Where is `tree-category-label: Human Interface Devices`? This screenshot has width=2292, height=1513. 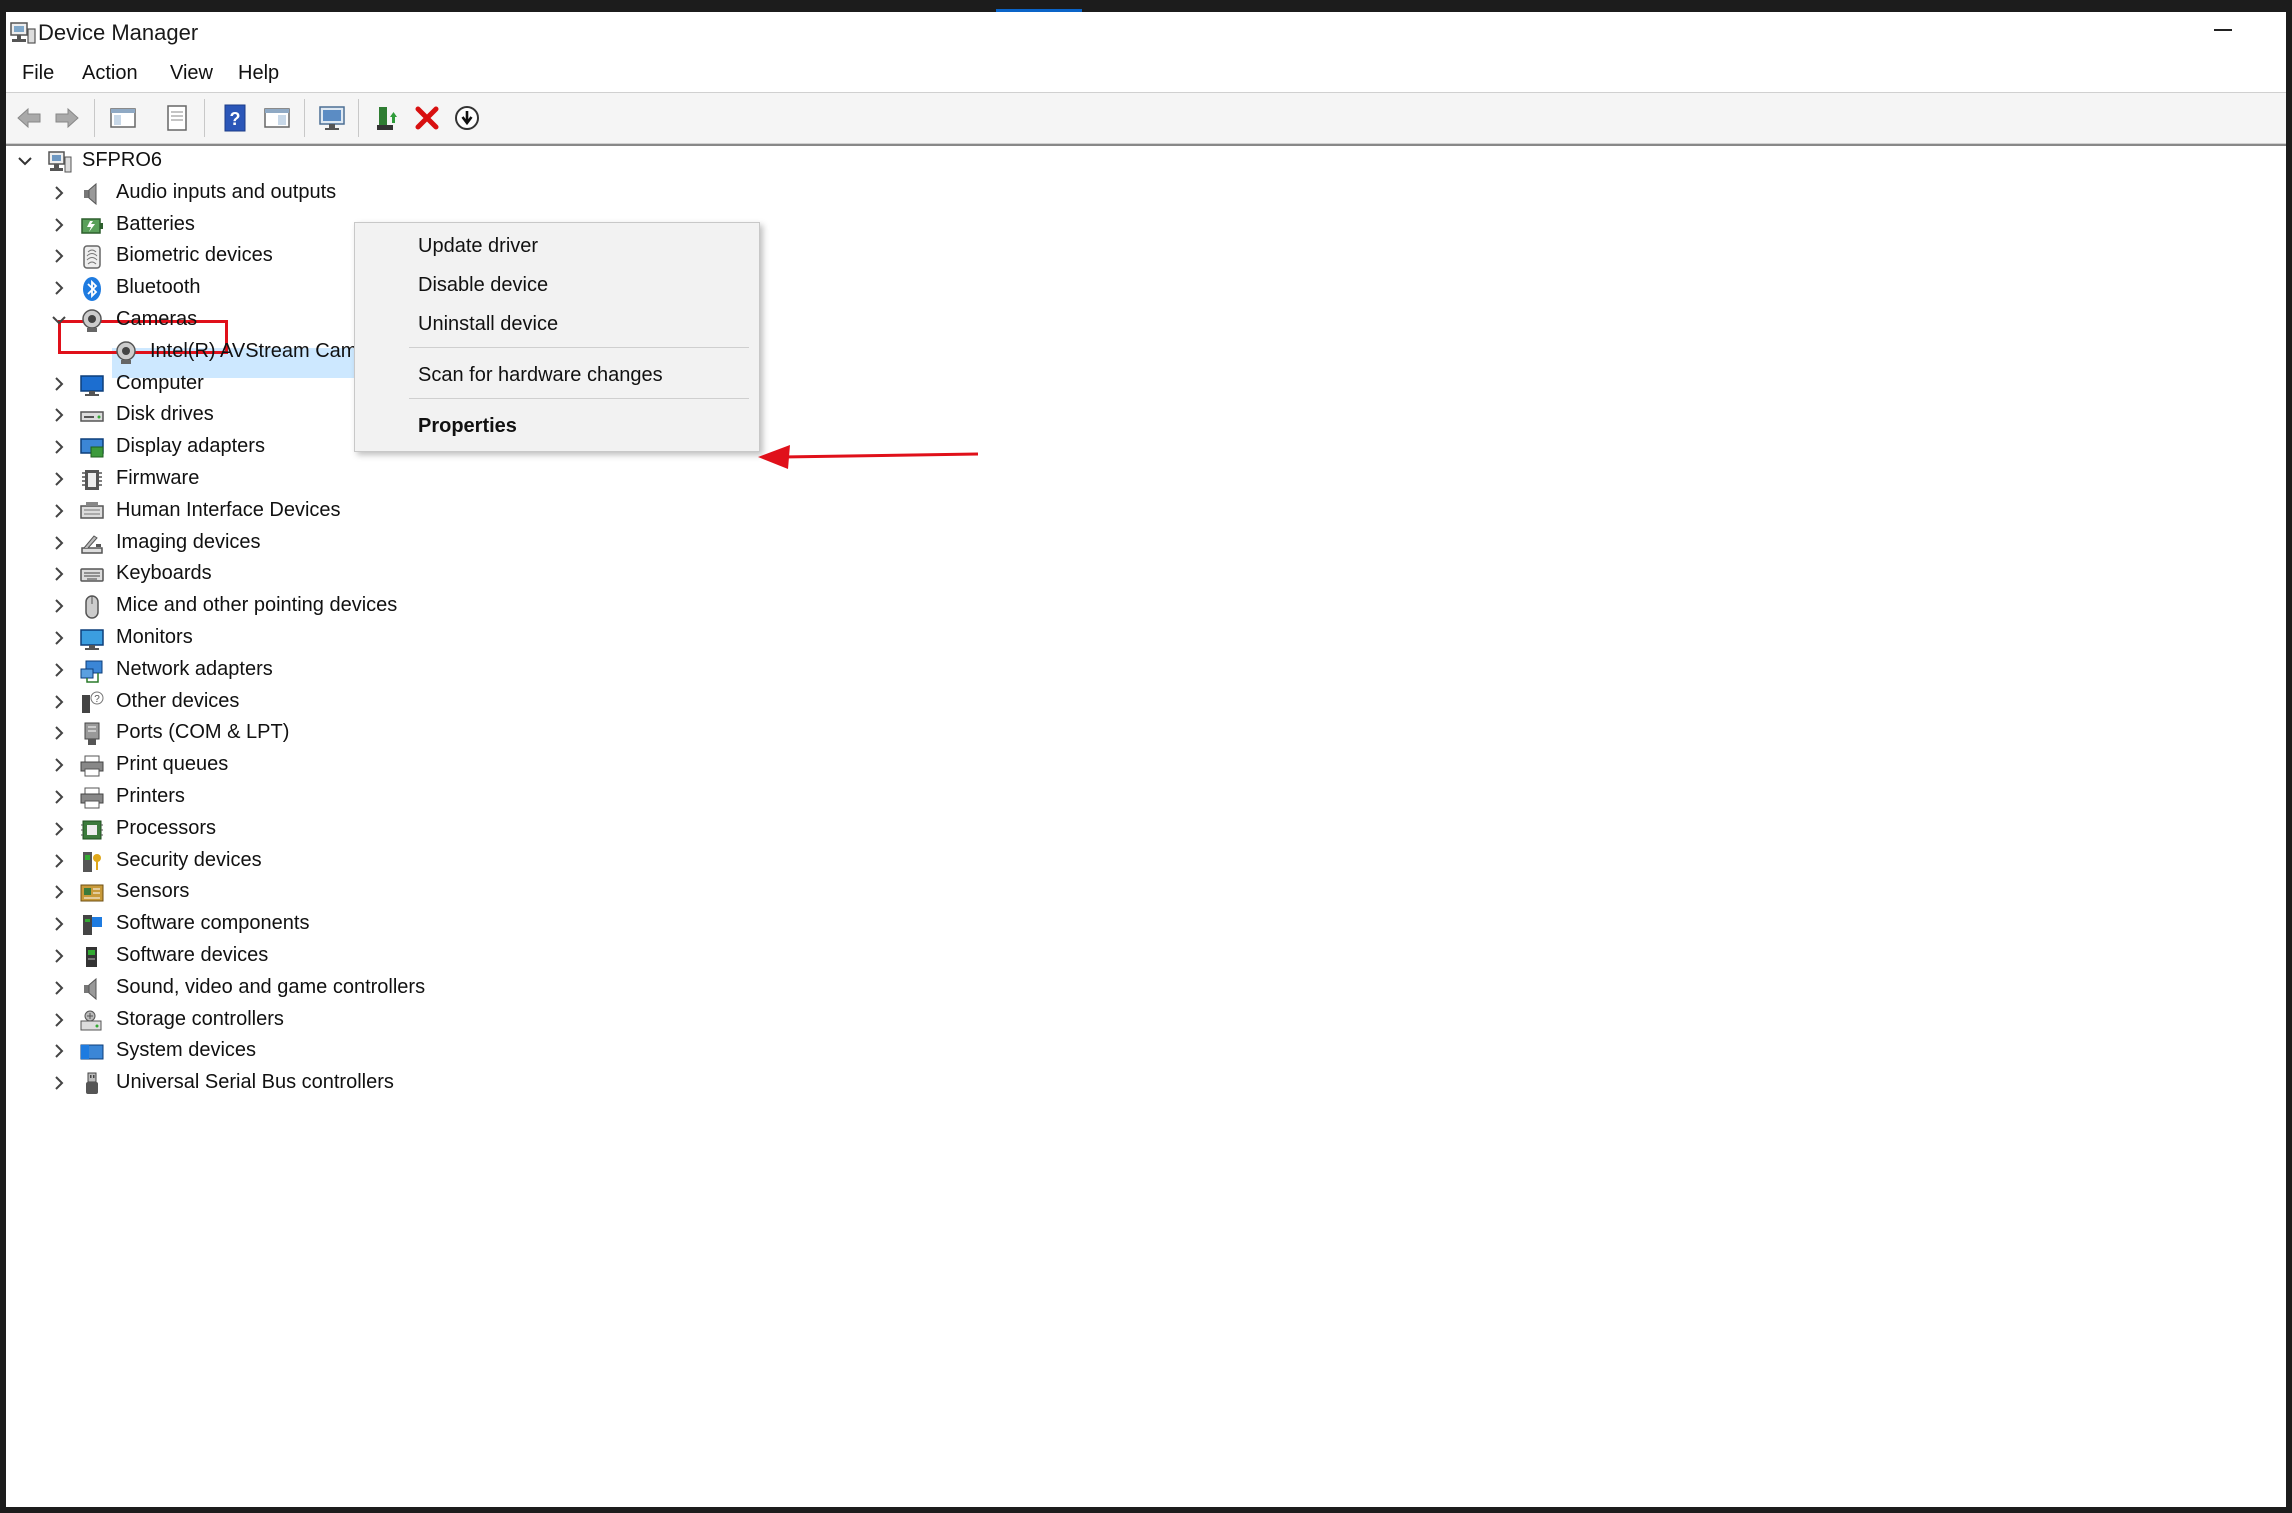 tree-category-label: Human Interface Devices is located at coordinates (228, 510).